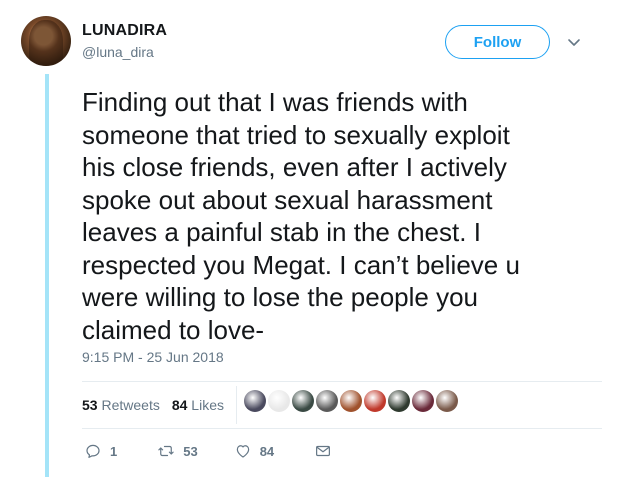  What do you see at coordinates (47, 275) in the screenshot?
I see `thread-line` at bounding box center [47, 275].